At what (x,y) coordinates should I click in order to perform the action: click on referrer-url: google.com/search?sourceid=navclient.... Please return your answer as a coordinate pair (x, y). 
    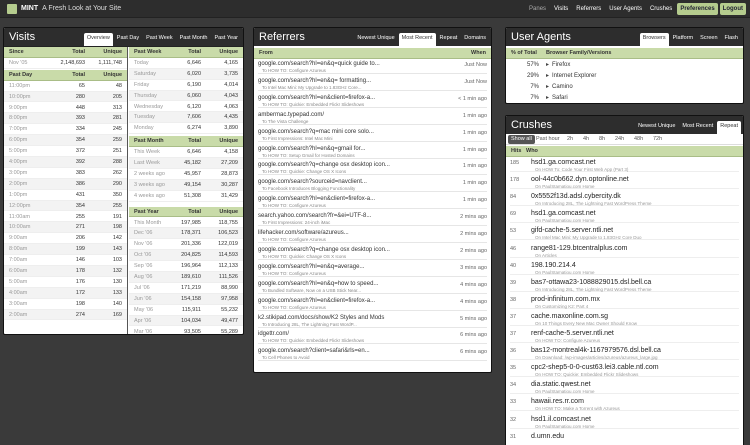
    Looking at the image, I should click on (312, 182).